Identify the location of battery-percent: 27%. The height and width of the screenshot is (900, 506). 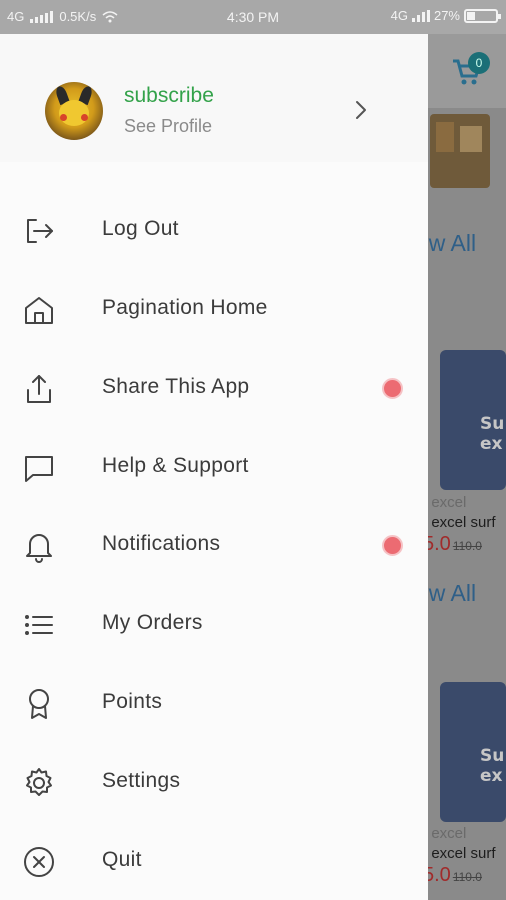
(446, 15).